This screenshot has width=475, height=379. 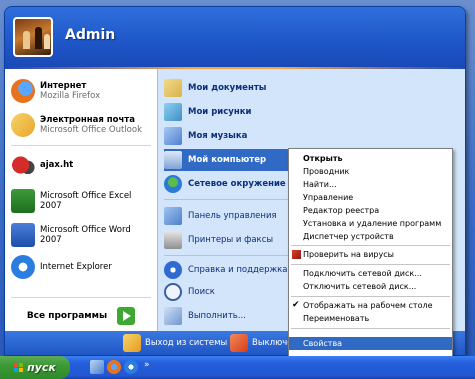 What do you see at coordinates (370, 158) in the screenshot?
I see `ctx-open: Открыть` at bounding box center [370, 158].